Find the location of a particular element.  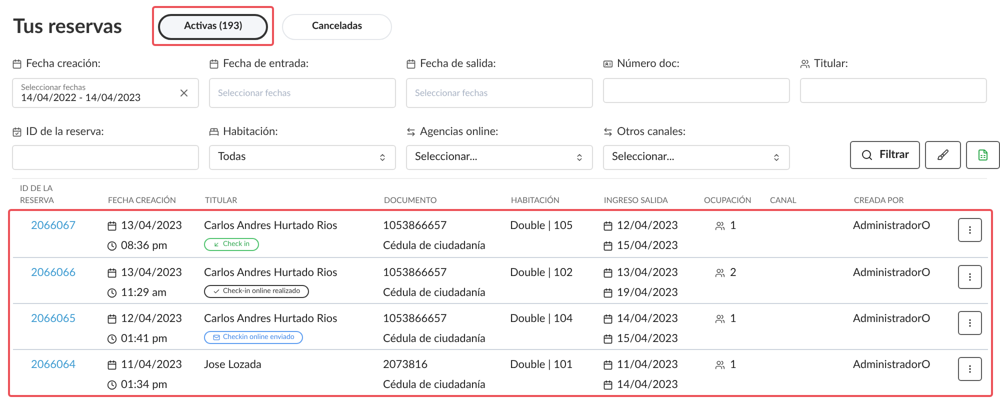

check-out-date: 19/04/2023 is located at coordinates (647, 292).